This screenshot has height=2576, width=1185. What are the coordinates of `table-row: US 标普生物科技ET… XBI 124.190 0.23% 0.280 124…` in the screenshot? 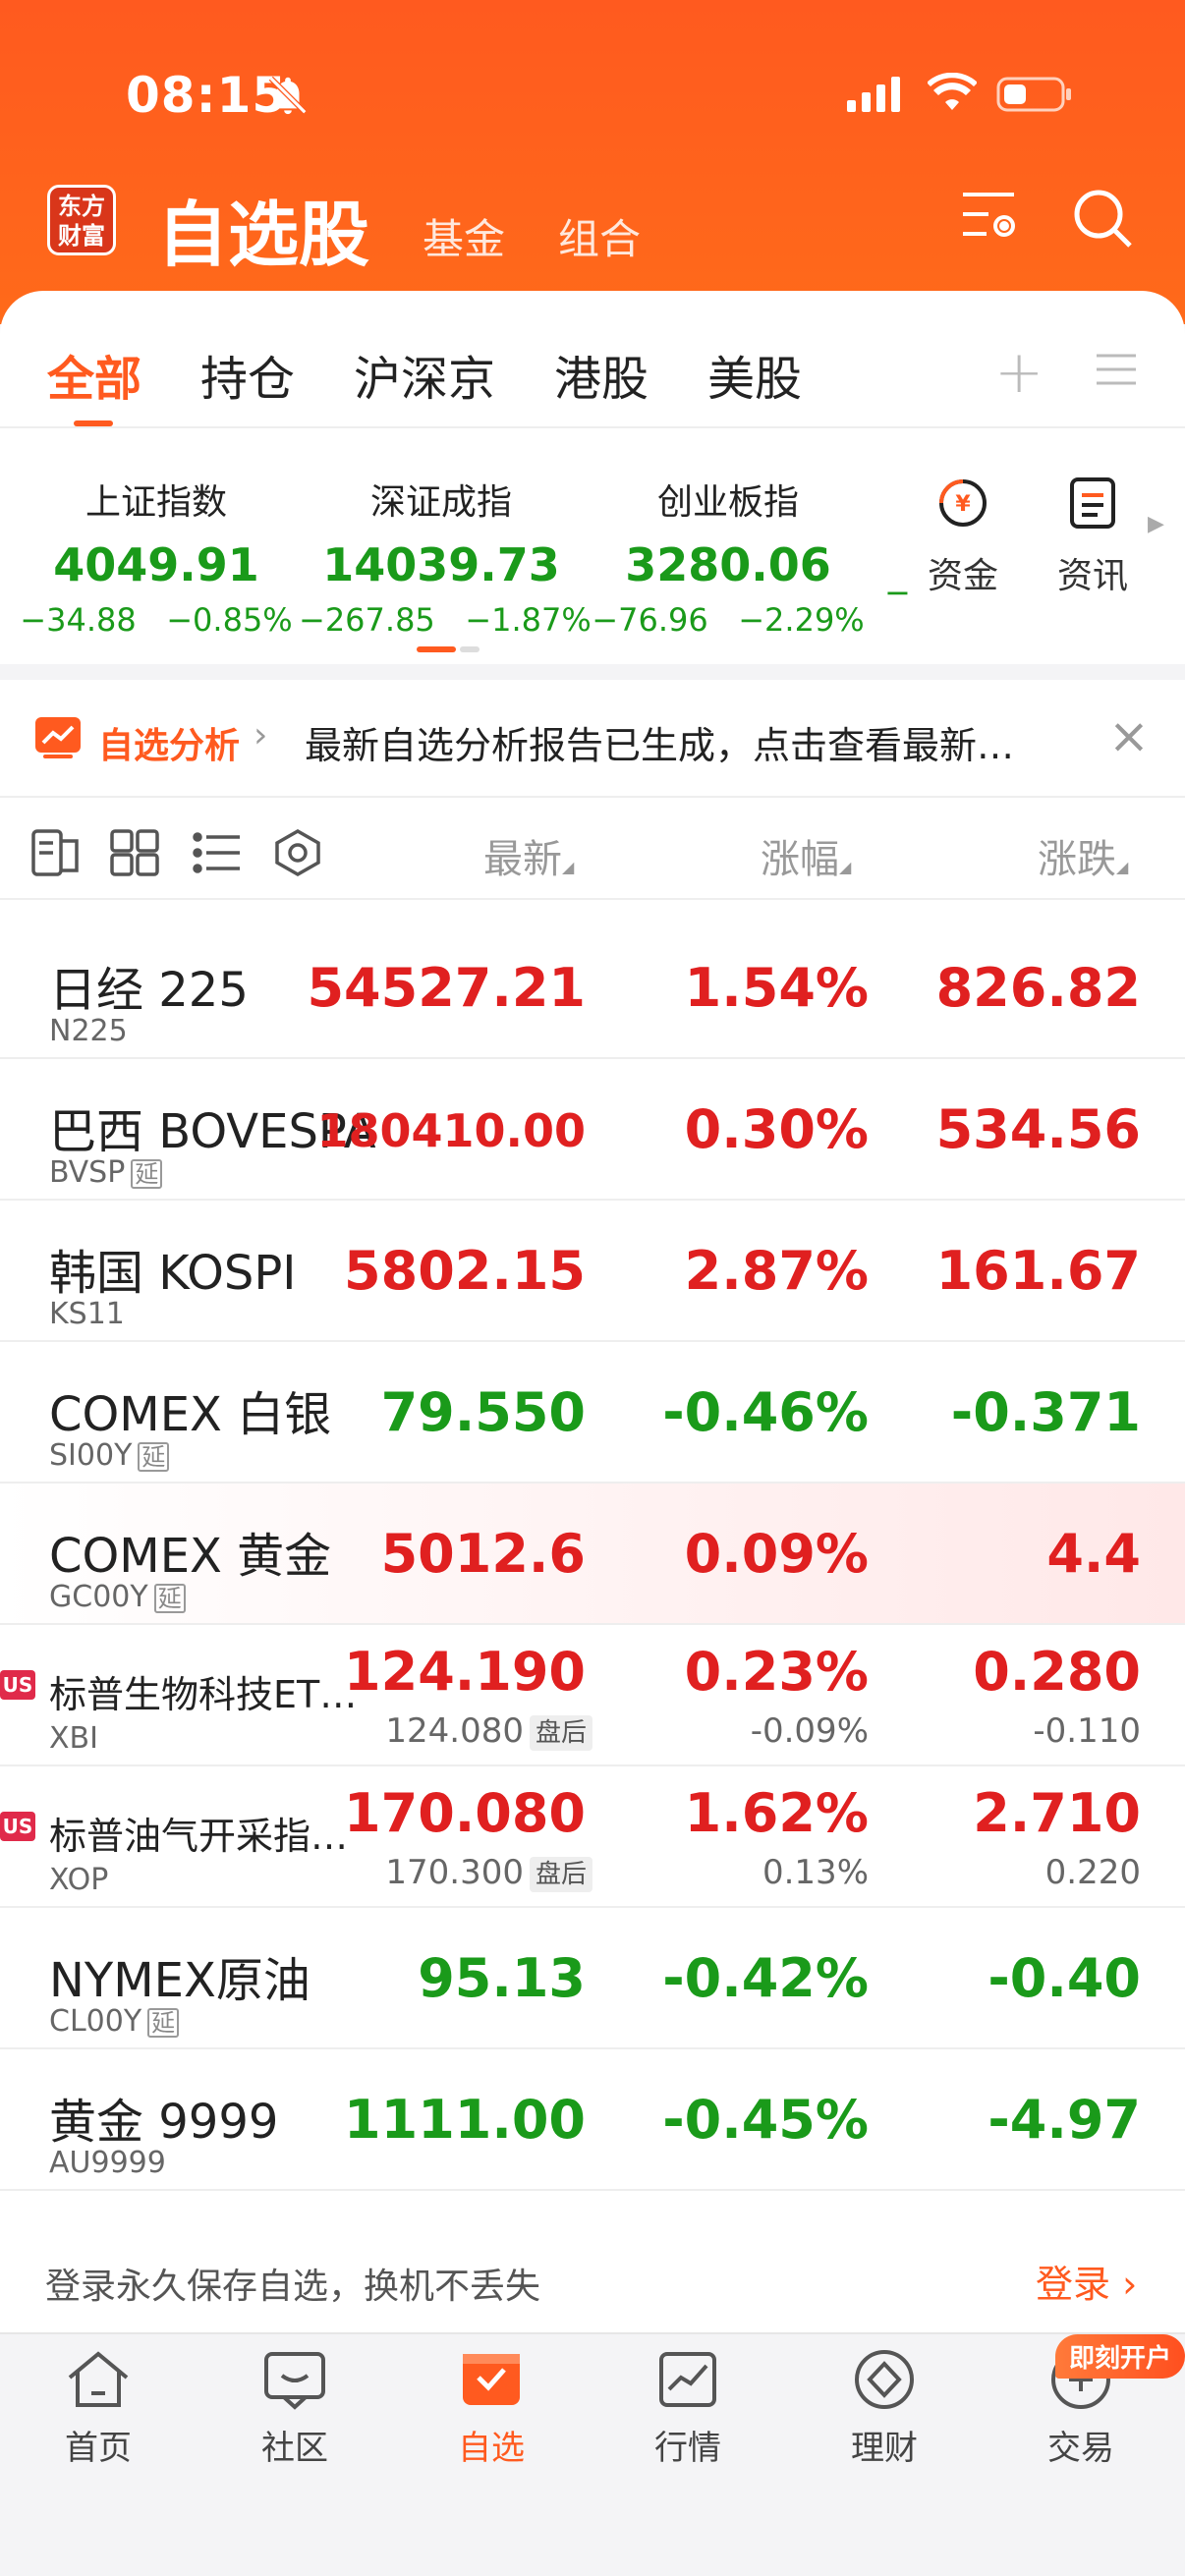 It's located at (592, 1695).